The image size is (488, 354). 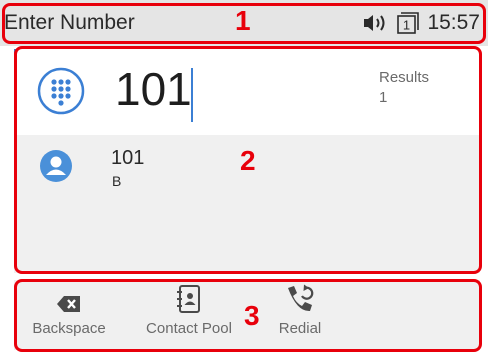 I want to click on backspace-icon, so click(x=69, y=297).